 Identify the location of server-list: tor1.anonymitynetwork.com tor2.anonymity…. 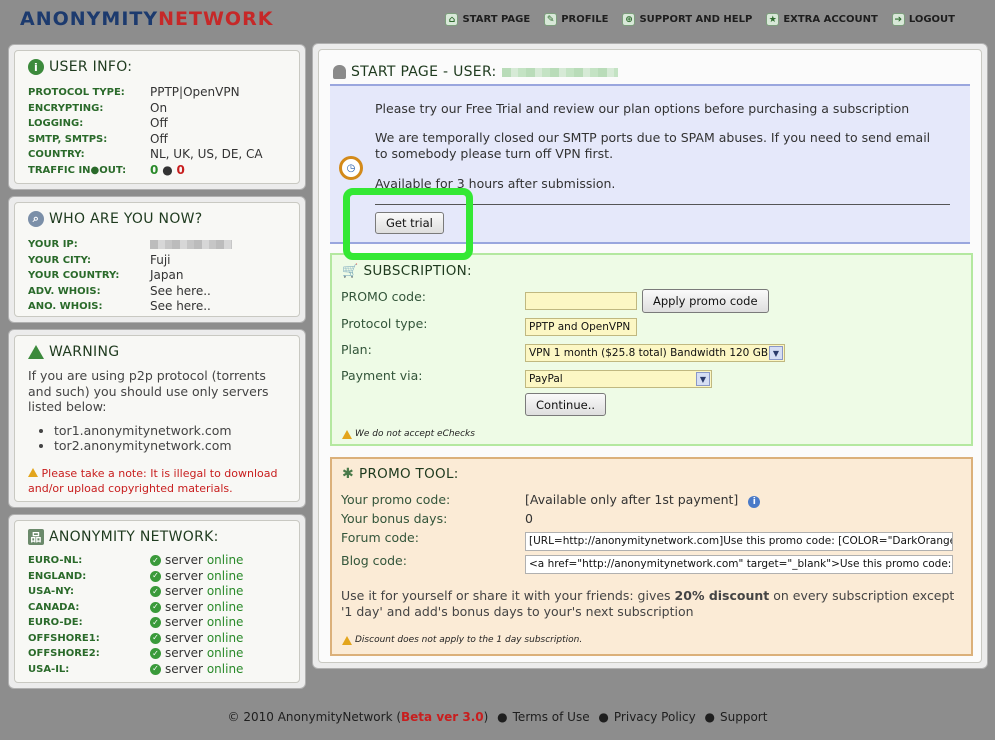
(172, 438).